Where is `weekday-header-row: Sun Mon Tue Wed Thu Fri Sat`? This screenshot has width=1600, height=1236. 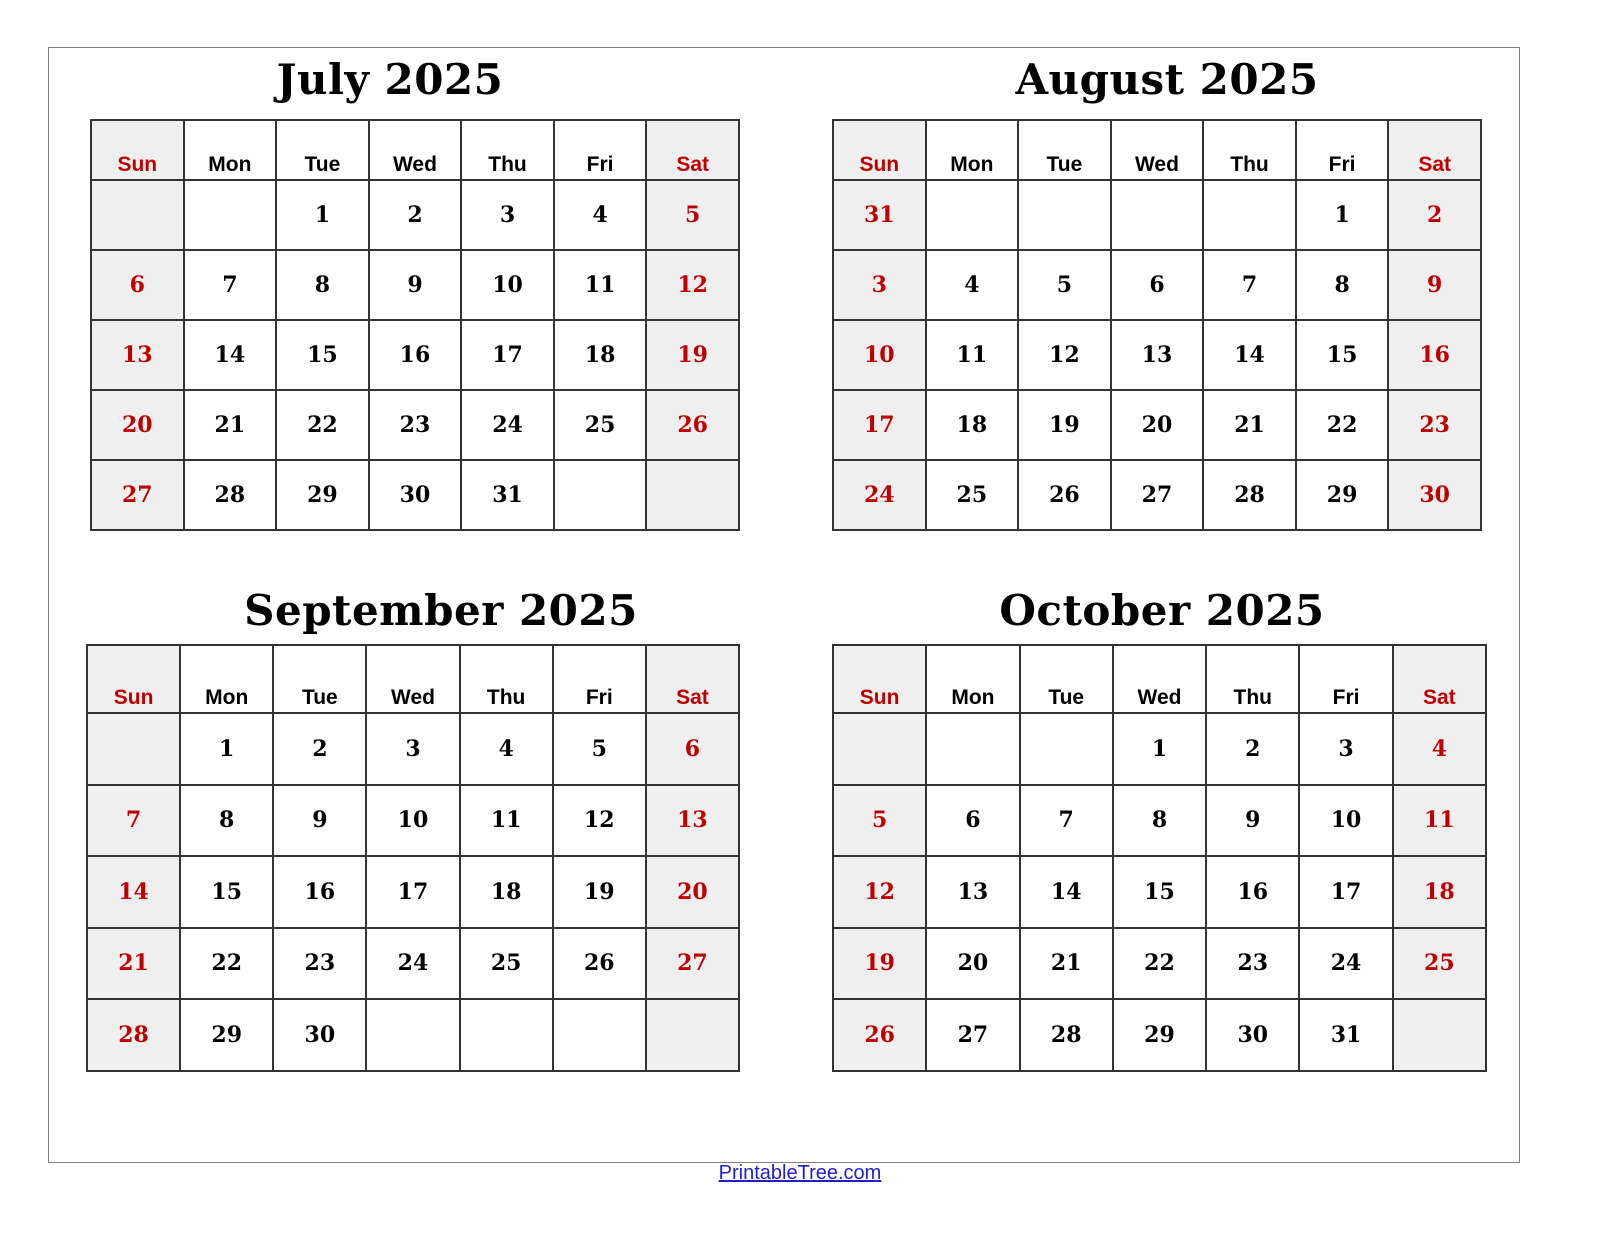
weekday-header-row: Sun Mon Tue Wed Thu Fri Sat is located at coordinates (415, 150).